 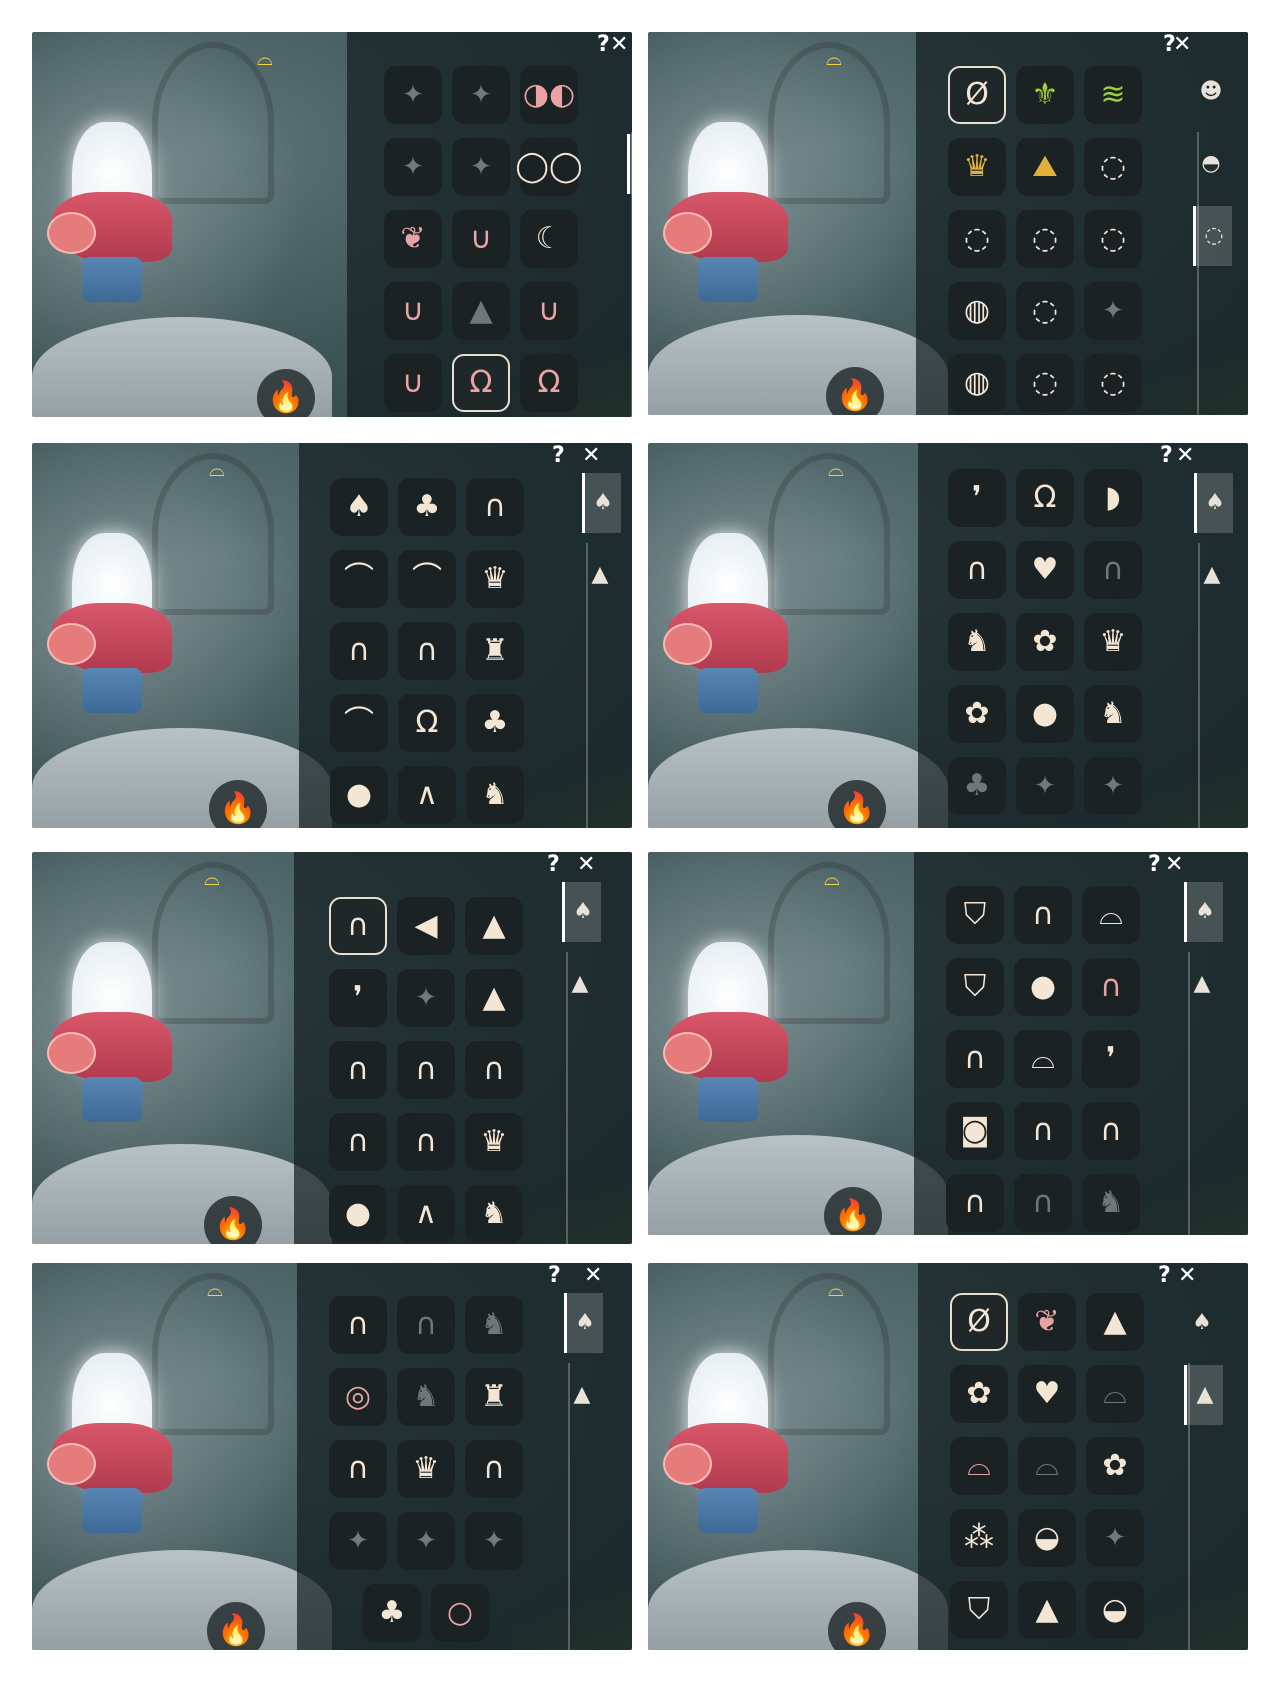 What do you see at coordinates (413, 239) in the screenshot?
I see `horns-icon: ❦` at bounding box center [413, 239].